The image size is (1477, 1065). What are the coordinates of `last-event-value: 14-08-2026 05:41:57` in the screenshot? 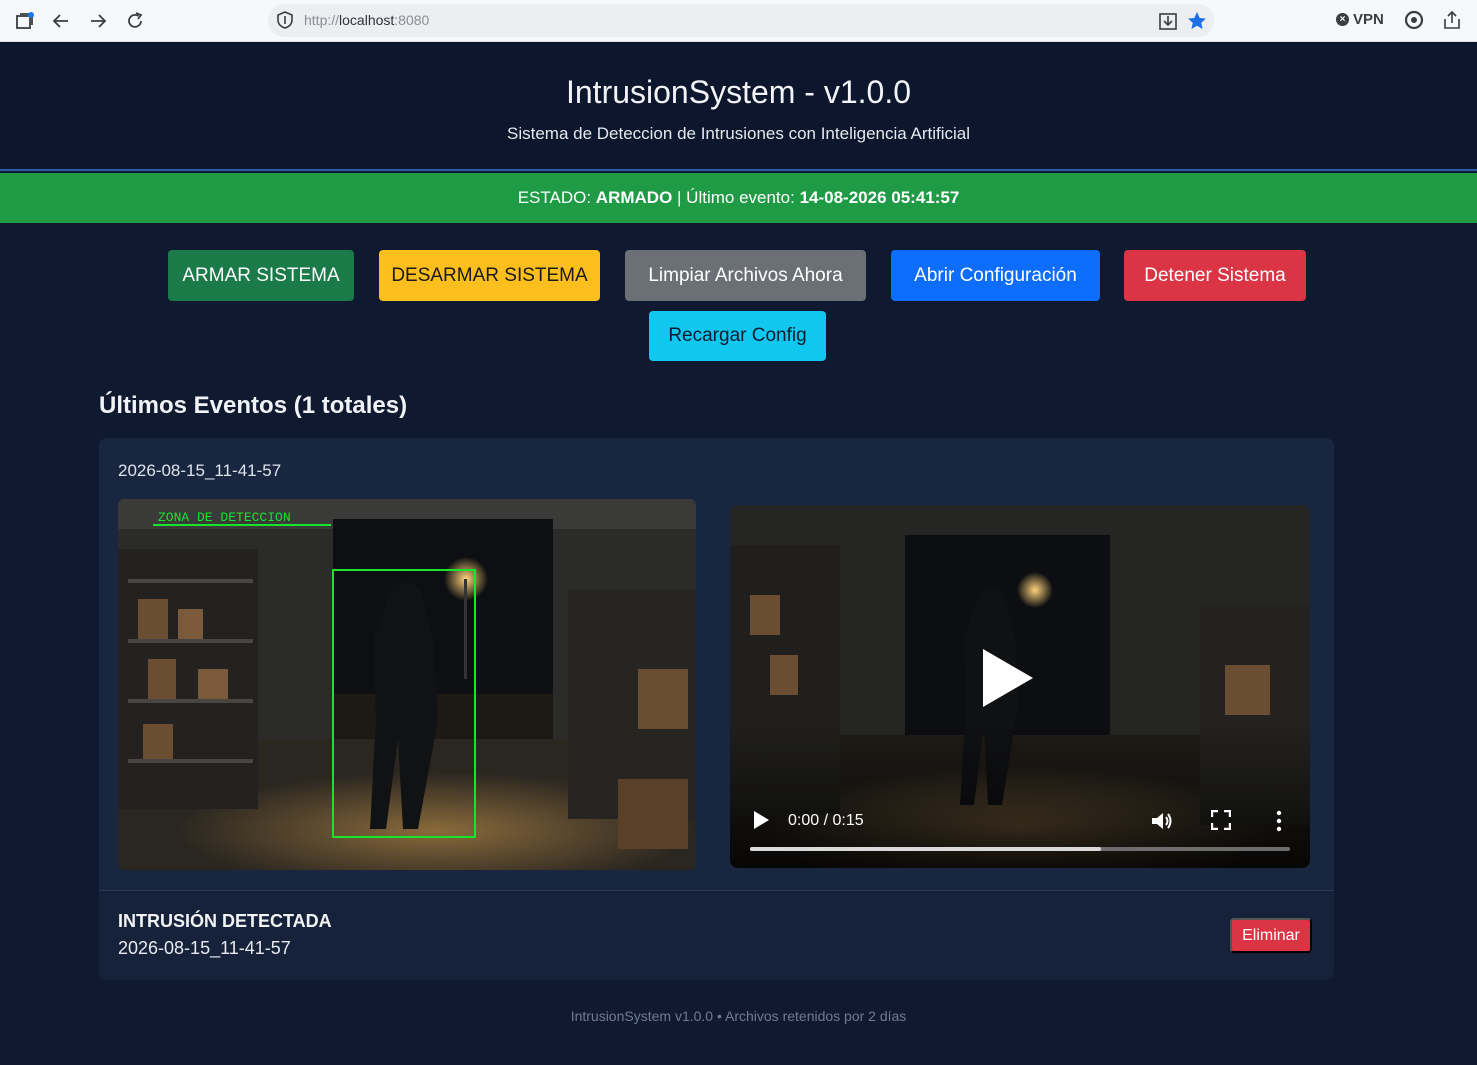 It's located at (879, 197).